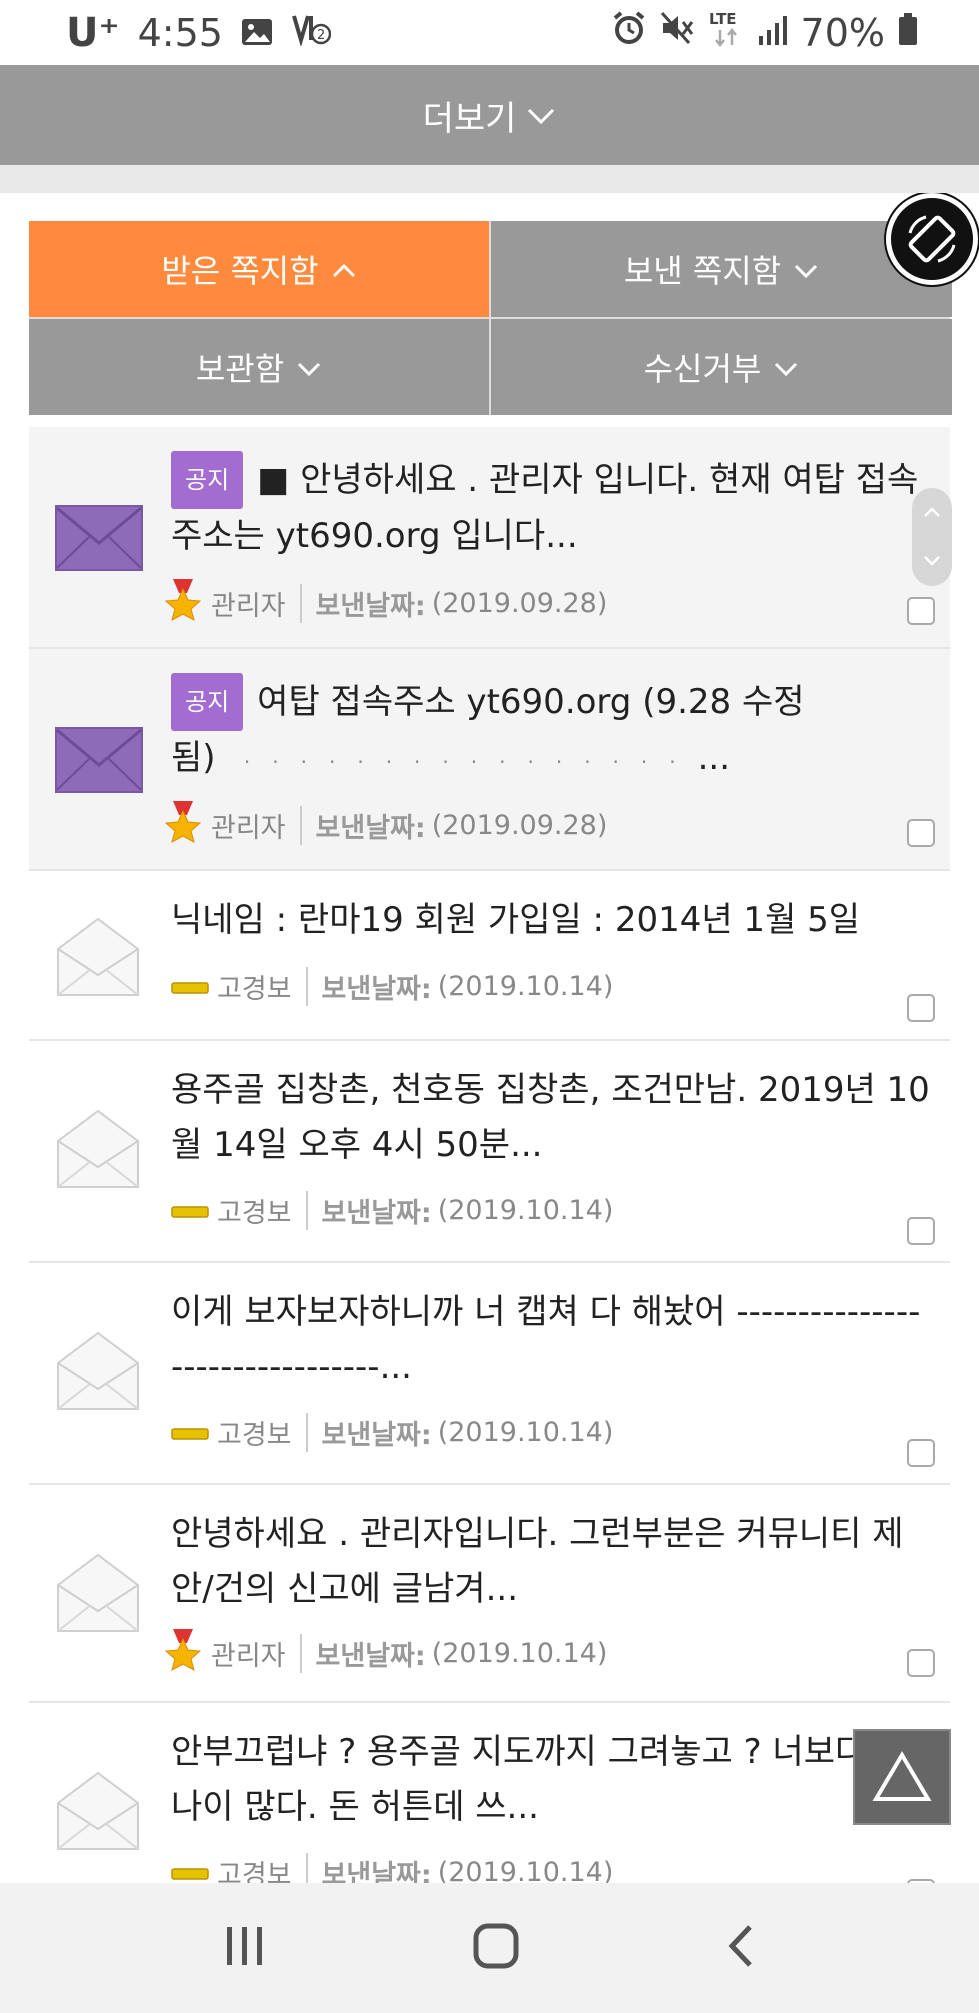 Image resolution: width=979 pixels, height=2013 pixels. Describe the element at coordinates (932, 561) in the screenshot. I see `scroll-down-icon` at that location.